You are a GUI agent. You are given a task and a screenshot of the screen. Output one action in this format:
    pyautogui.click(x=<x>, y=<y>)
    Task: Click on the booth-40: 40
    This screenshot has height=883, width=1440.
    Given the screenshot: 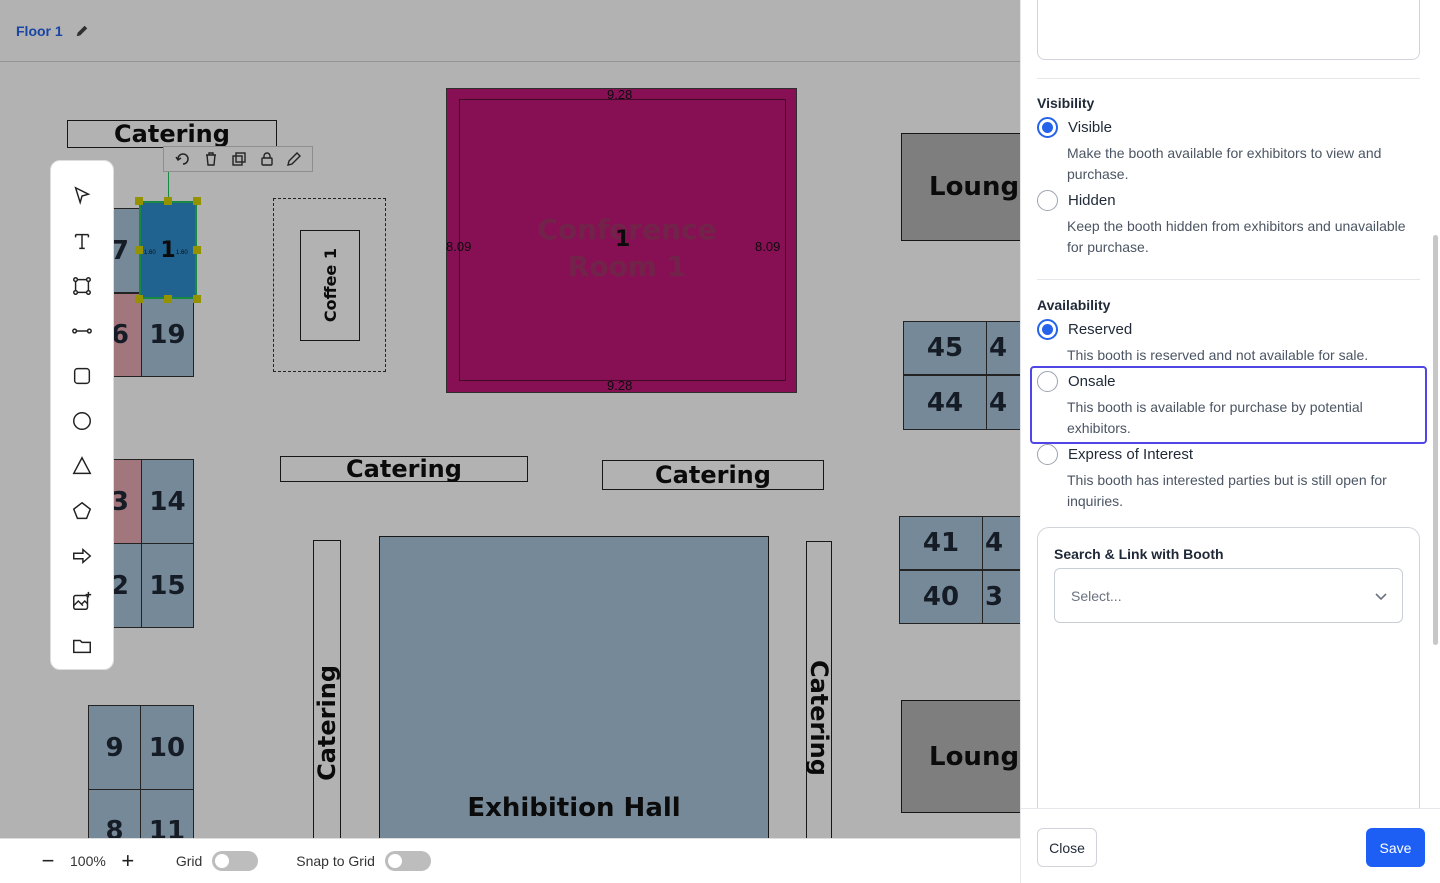 What is the action you would take?
    pyautogui.click(x=941, y=597)
    